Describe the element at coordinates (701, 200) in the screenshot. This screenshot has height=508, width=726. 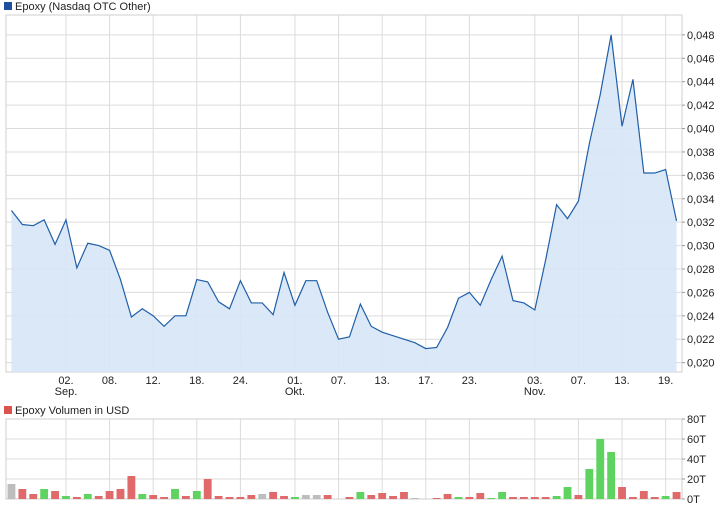
I see `price-y-tick-label: 0,034` at that location.